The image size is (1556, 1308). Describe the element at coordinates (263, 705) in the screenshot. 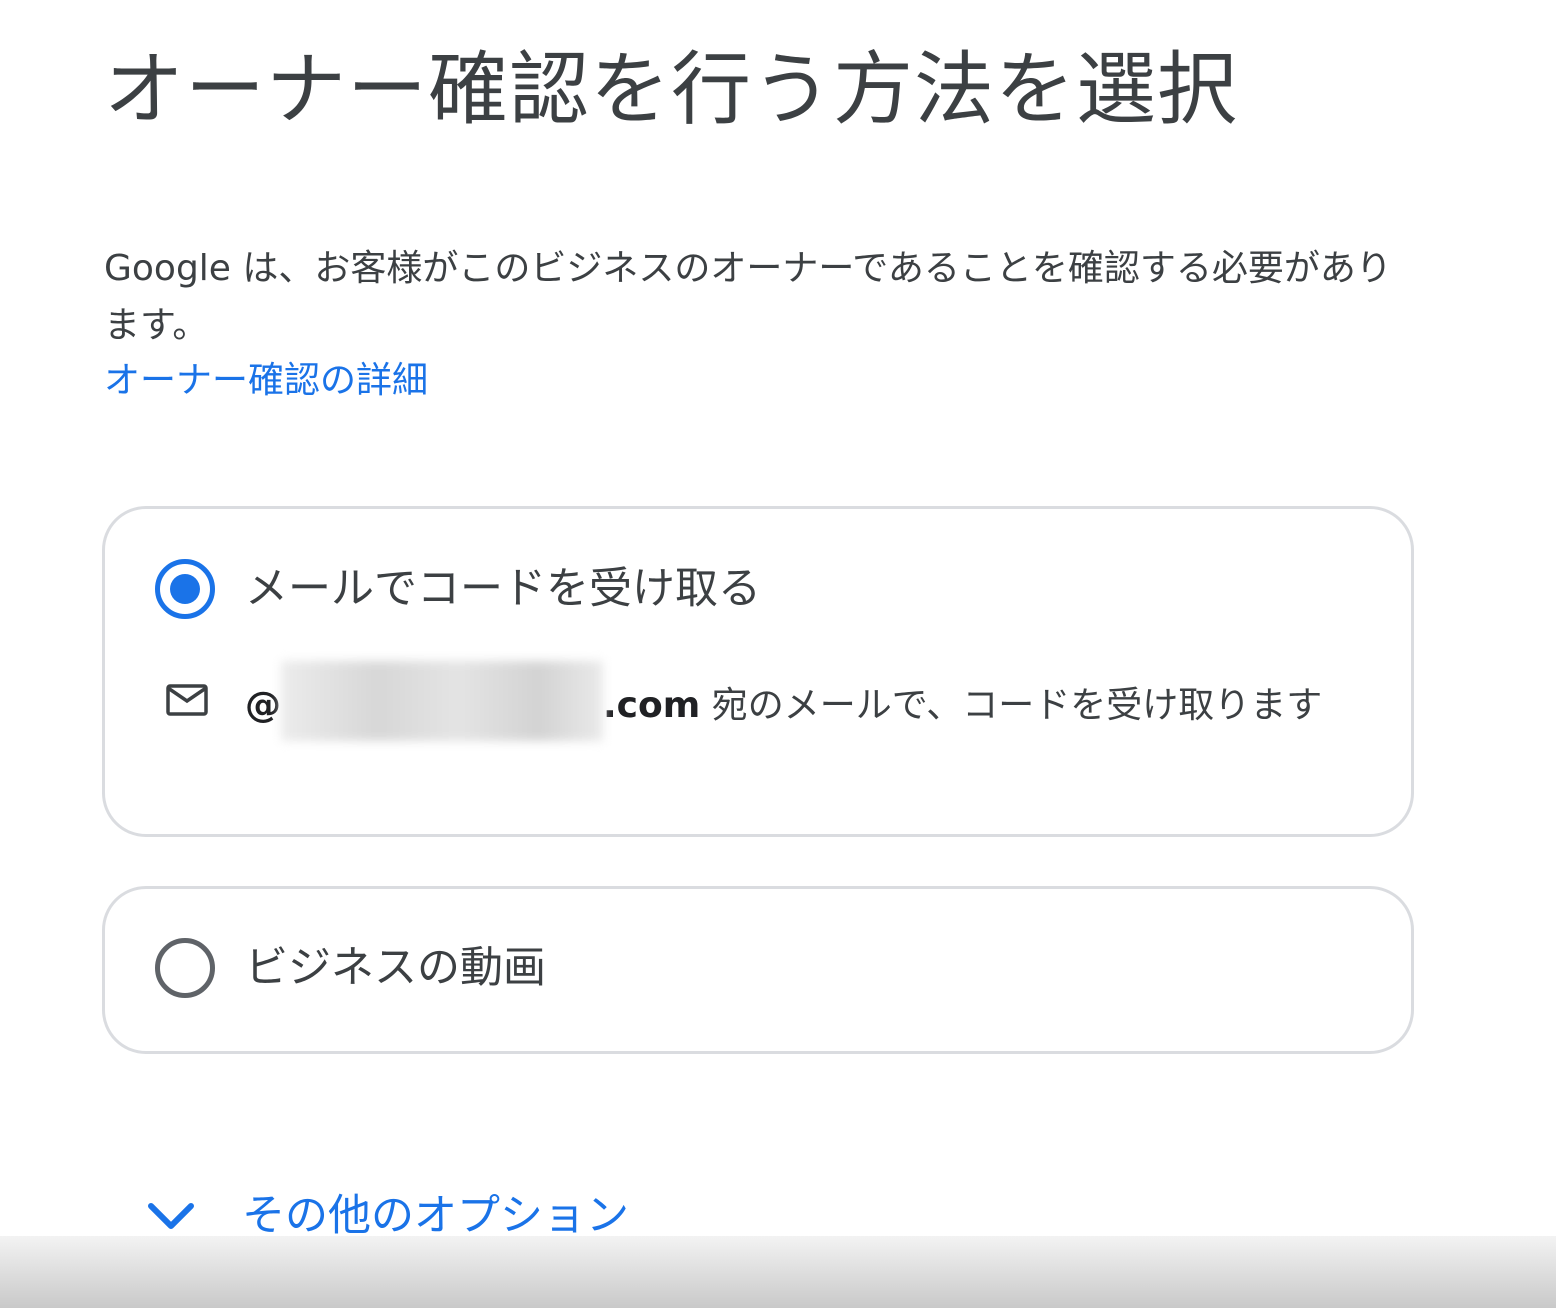

I see `email-address-prefix: @` at that location.